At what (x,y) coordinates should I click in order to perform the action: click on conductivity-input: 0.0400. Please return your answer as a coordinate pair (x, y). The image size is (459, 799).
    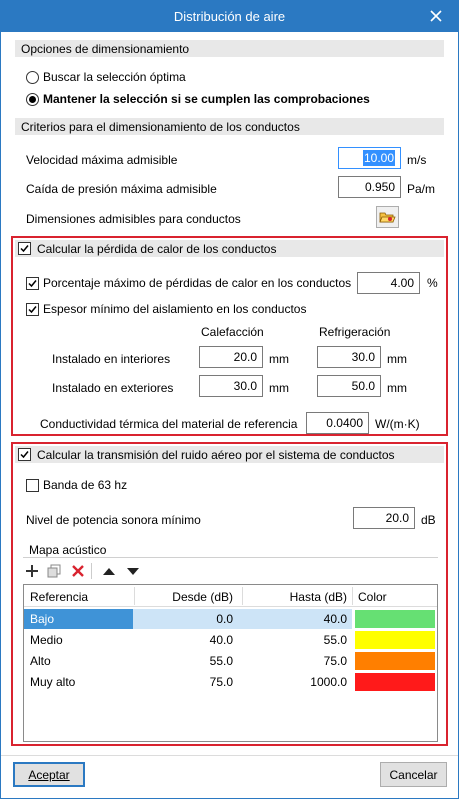
    Looking at the image, I should click on (337, 423).